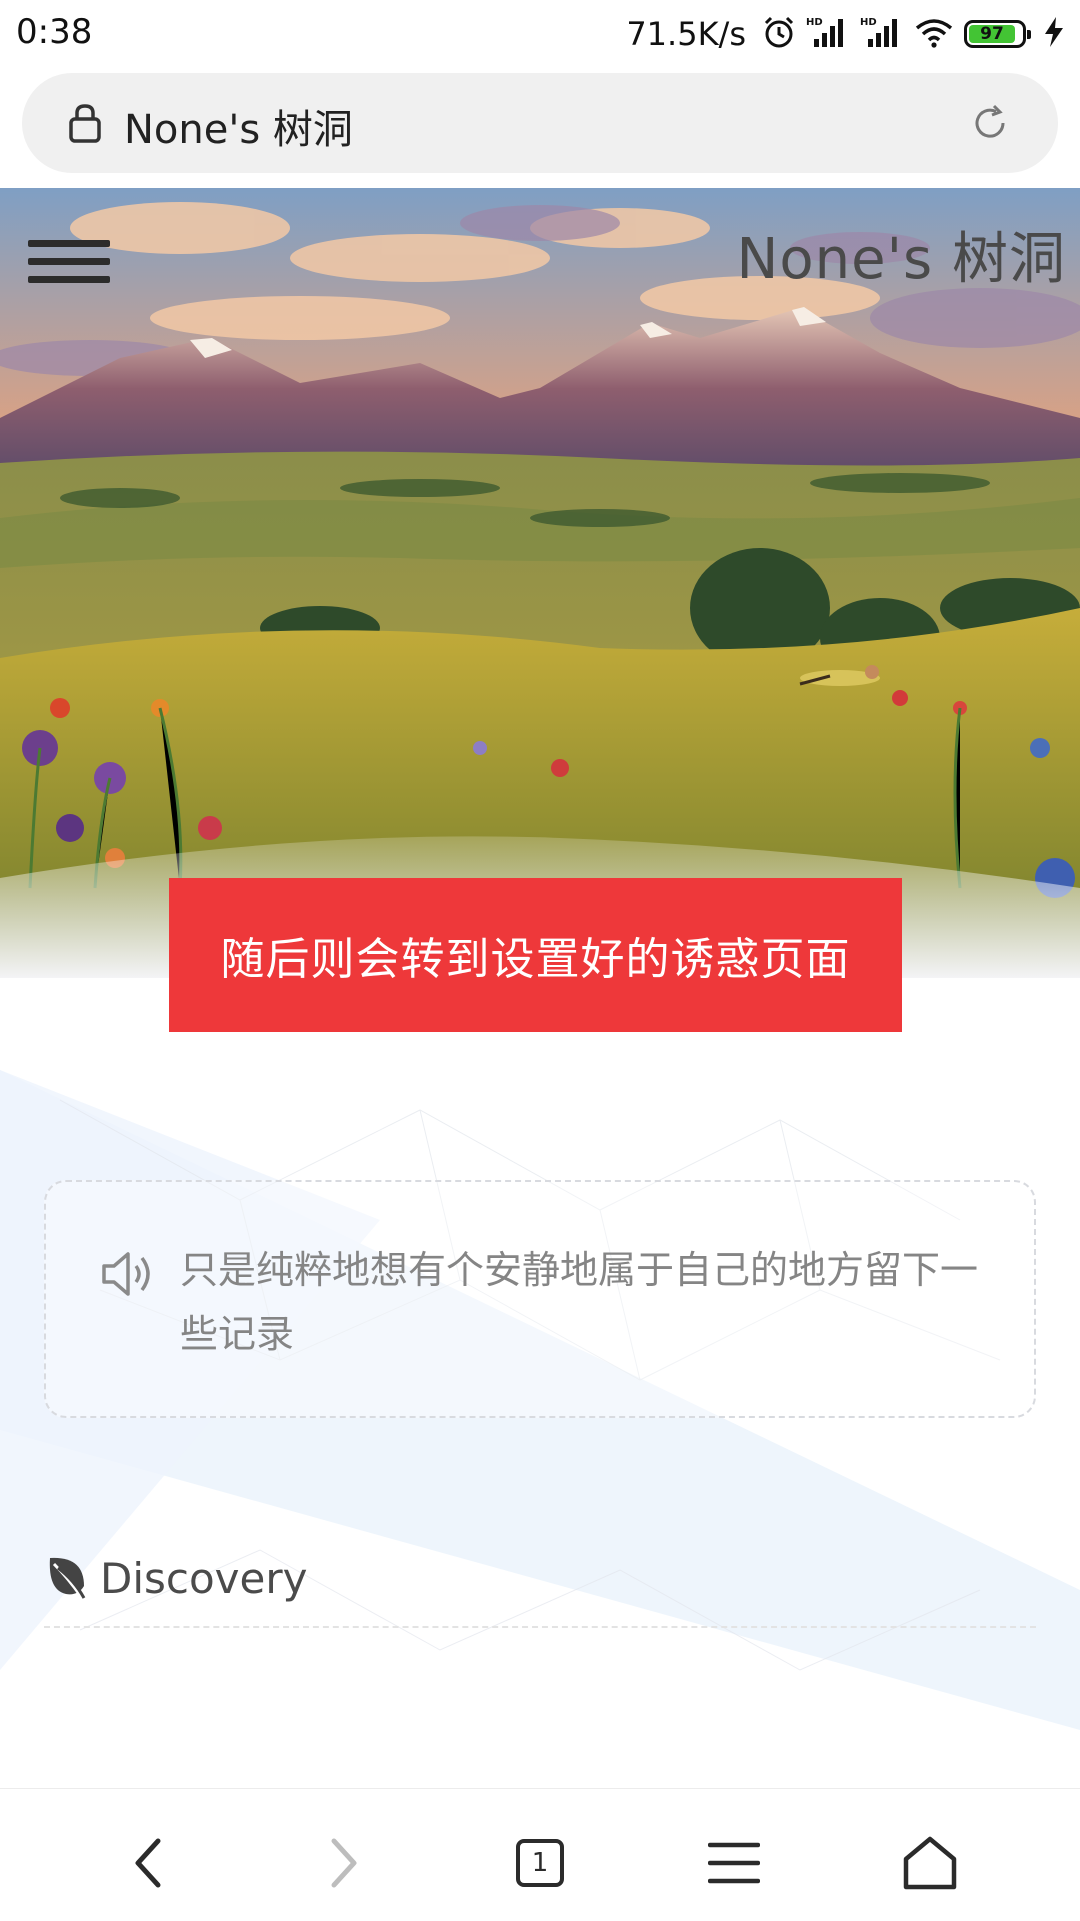 The image size is (1080, 1921). I want to click on announcement-text: 只是纯粹地想有个安静地属于自己的地方留下一些记录, so click(579, 1302).